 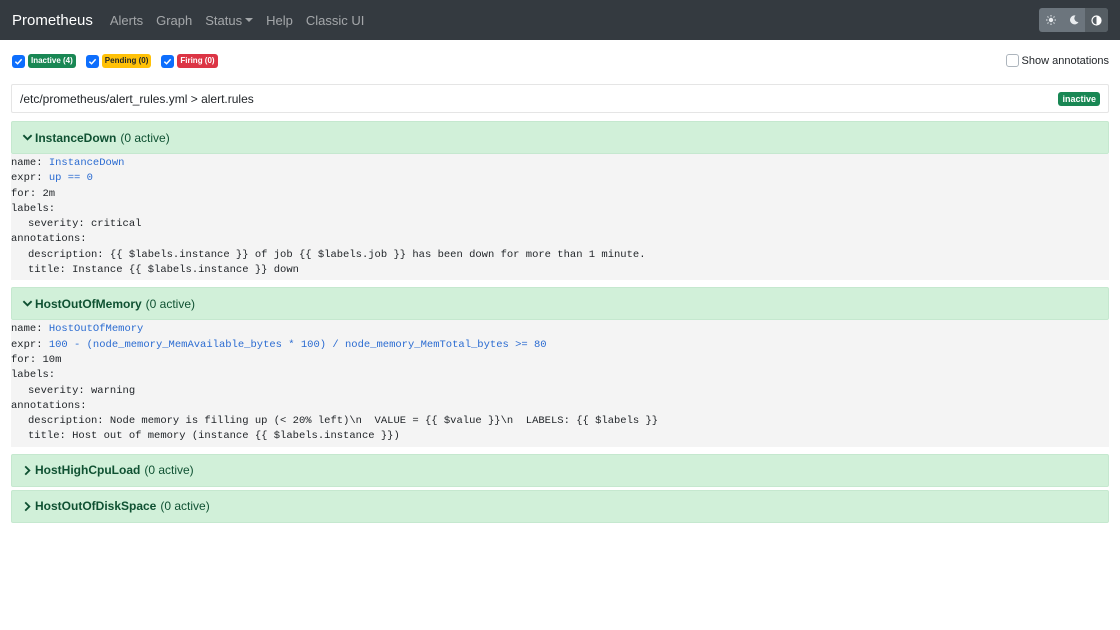 I want to click on rule-header-hostoutofmemory: HostOutOfMemory (0 active), so click(x=560, y=304).